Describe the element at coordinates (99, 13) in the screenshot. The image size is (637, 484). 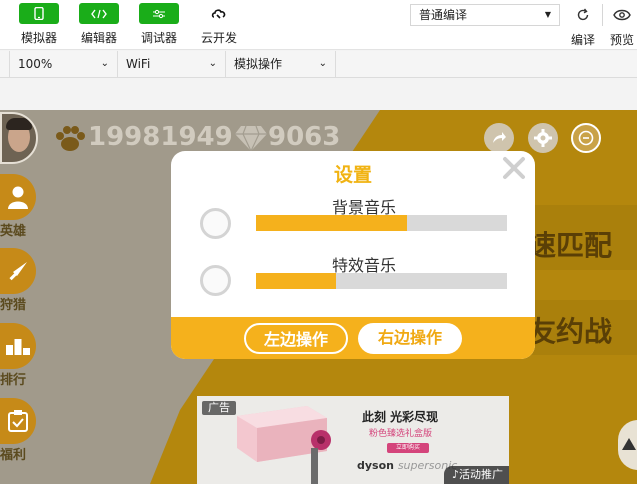
I see `code-icon` at that location.